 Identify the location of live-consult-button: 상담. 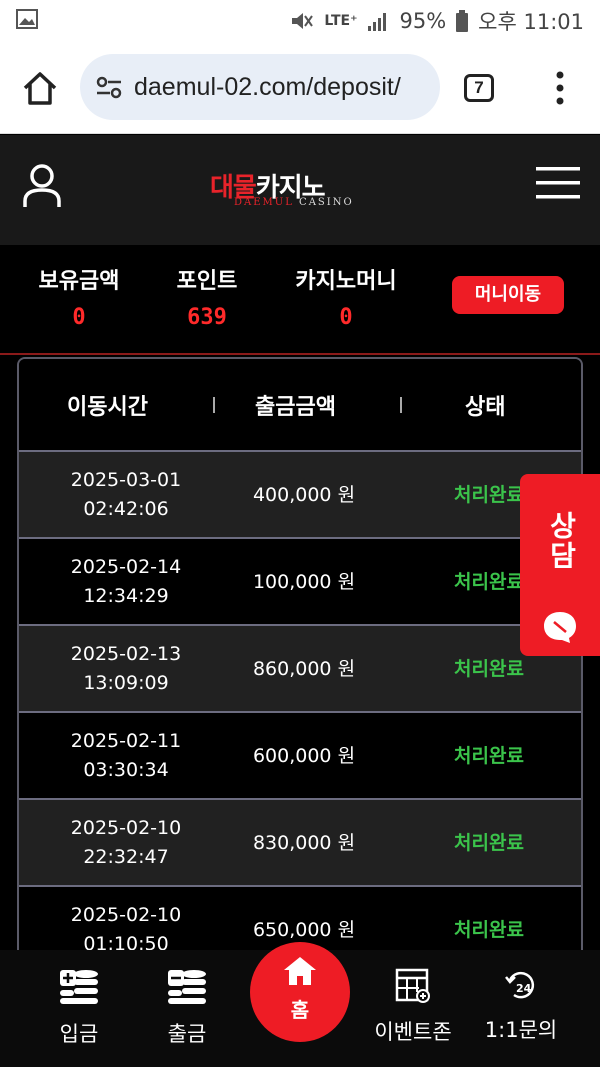
(560, 565).